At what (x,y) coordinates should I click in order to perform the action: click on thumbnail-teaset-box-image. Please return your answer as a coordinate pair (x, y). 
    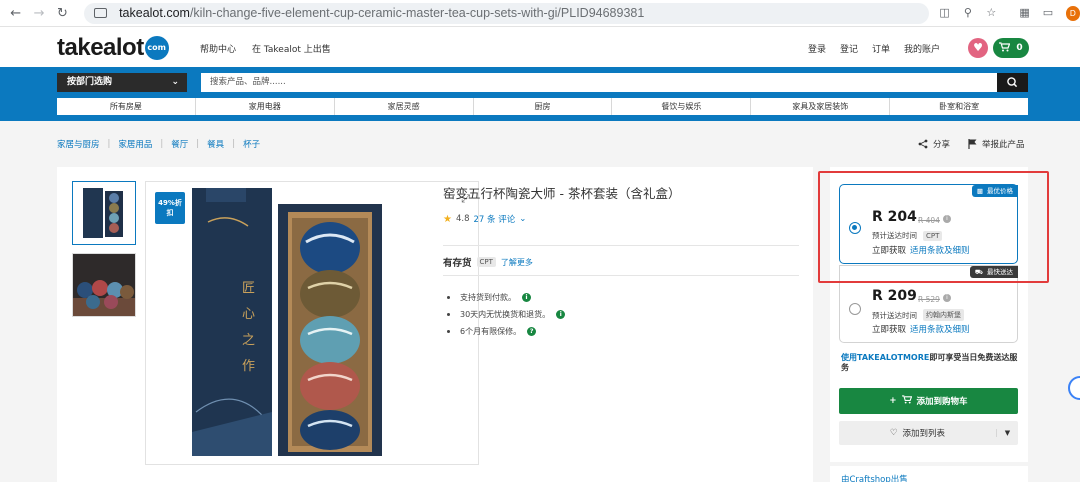
    Looking at the image, I should click on (103, 213).